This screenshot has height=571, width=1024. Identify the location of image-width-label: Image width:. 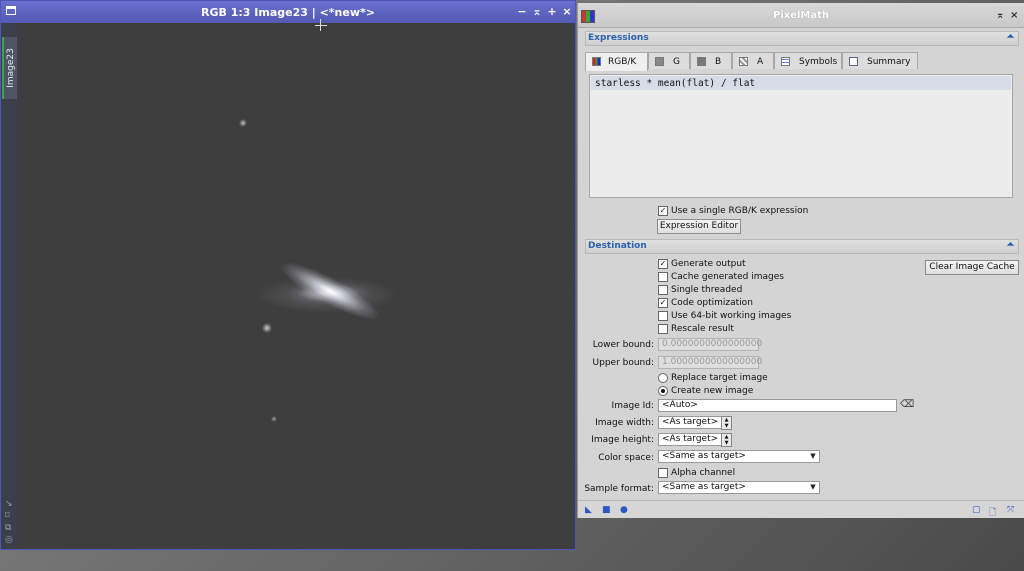
(624, 423).